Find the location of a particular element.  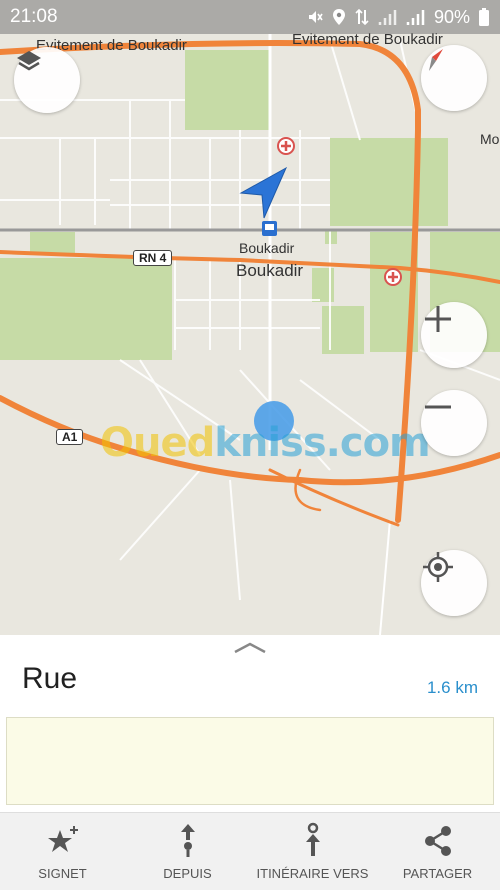

route-to-button: ITINÉRAIRE VERS is located at coordinates (312, 851).